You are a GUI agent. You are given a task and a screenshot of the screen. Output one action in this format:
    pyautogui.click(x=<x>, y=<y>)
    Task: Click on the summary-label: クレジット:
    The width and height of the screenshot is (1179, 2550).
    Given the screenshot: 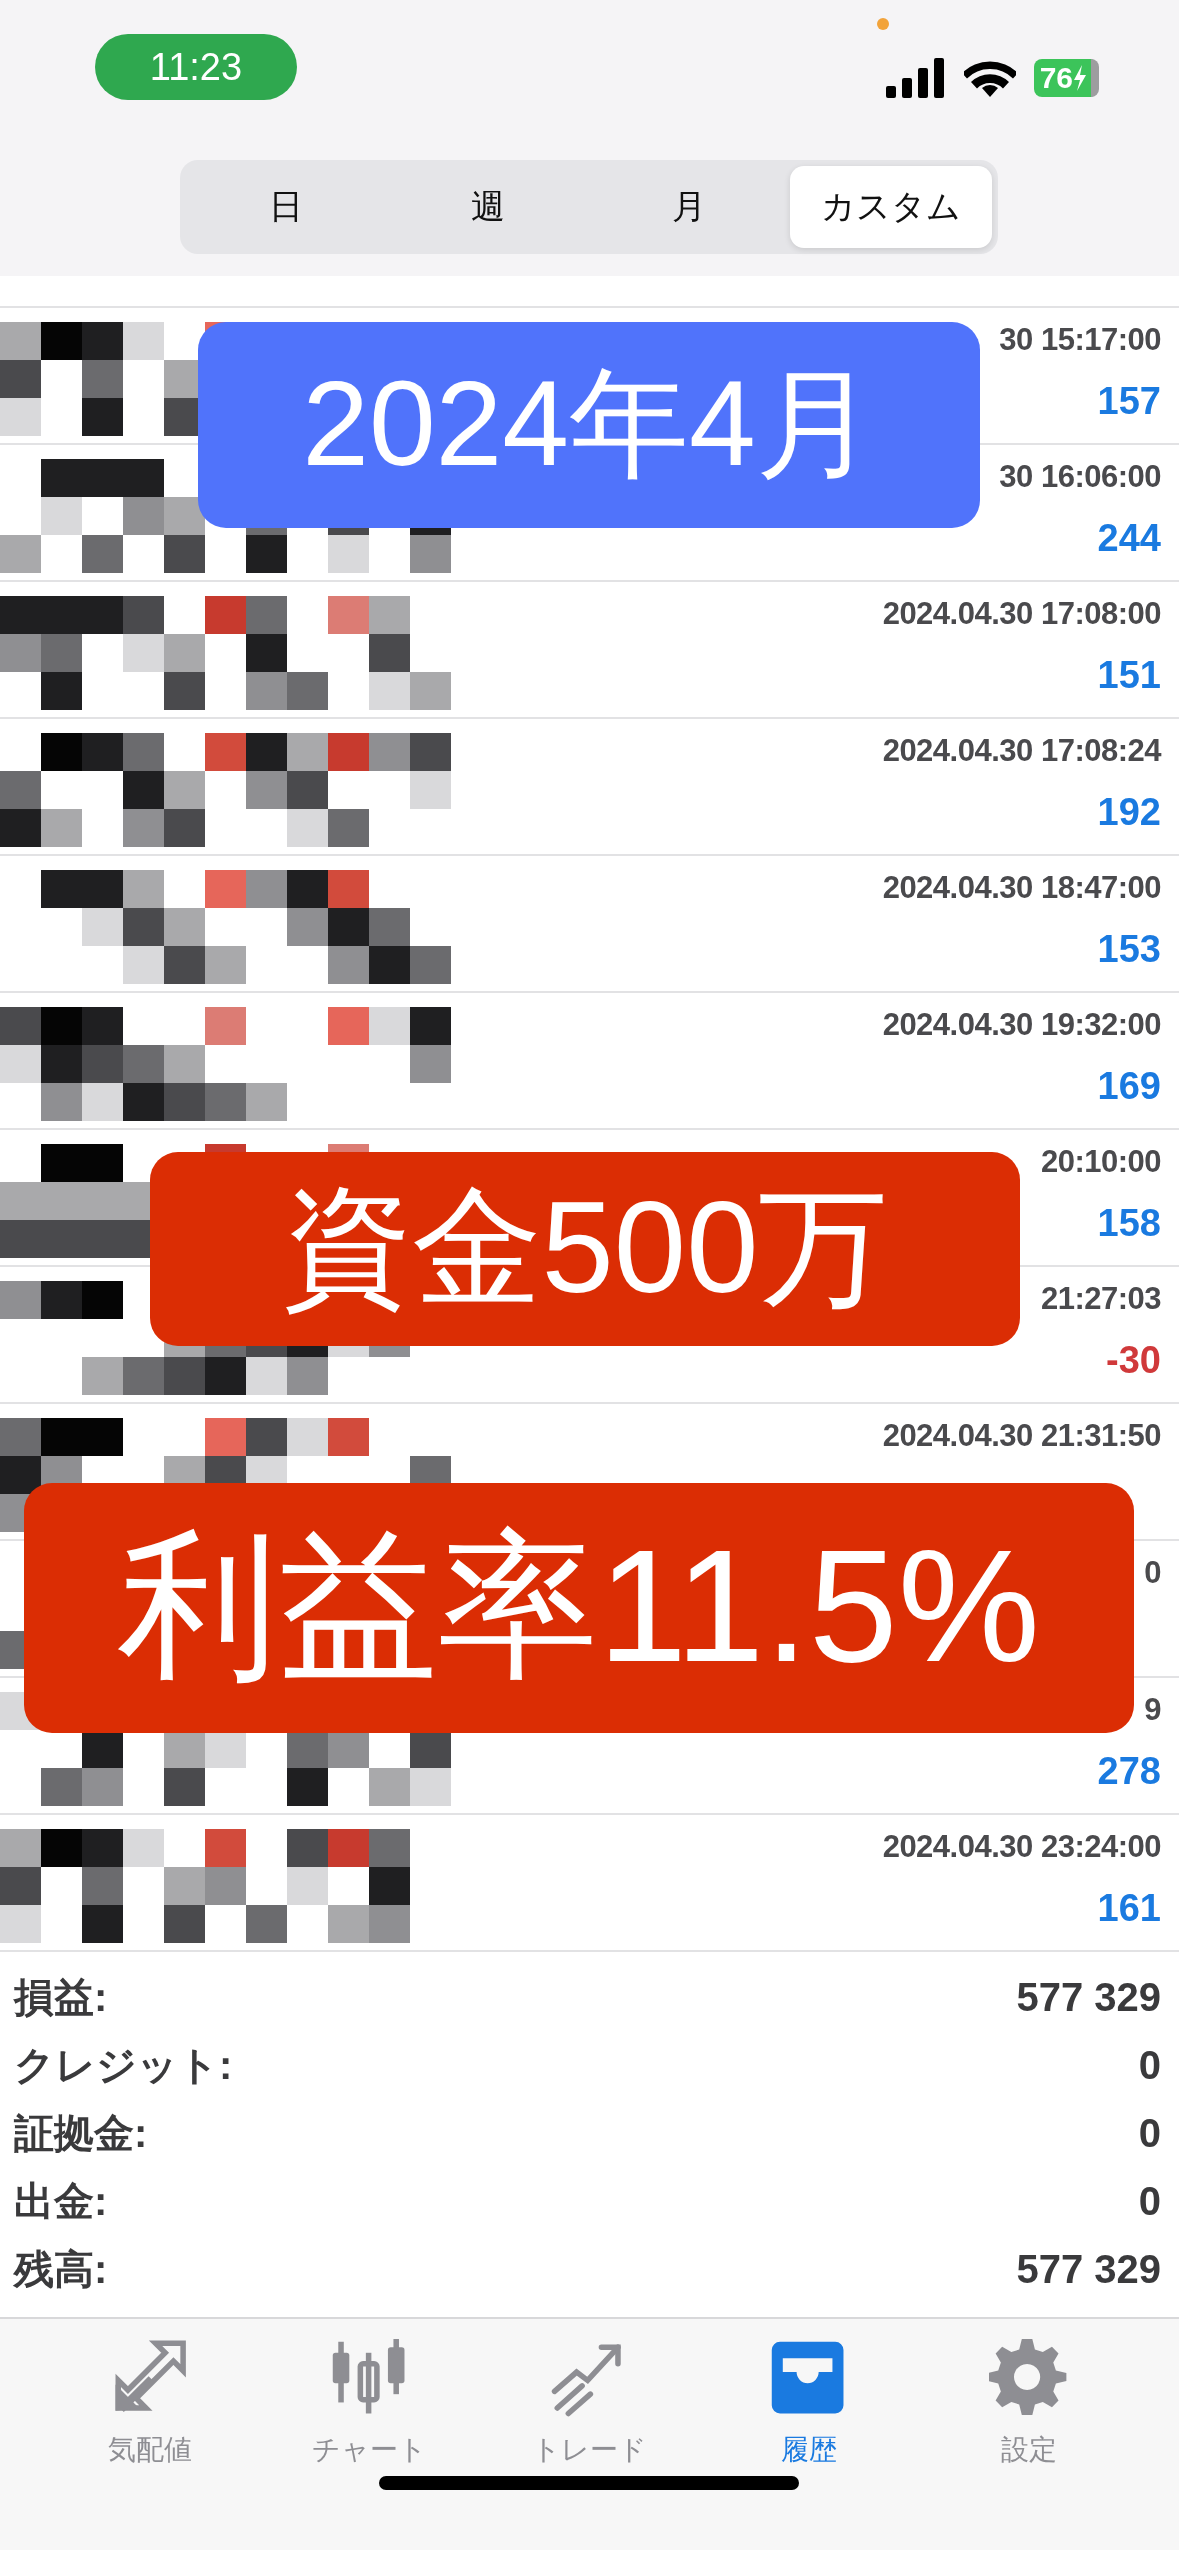 What is the action you would take?
    pyautogui.click(x=123, y=2065)
    